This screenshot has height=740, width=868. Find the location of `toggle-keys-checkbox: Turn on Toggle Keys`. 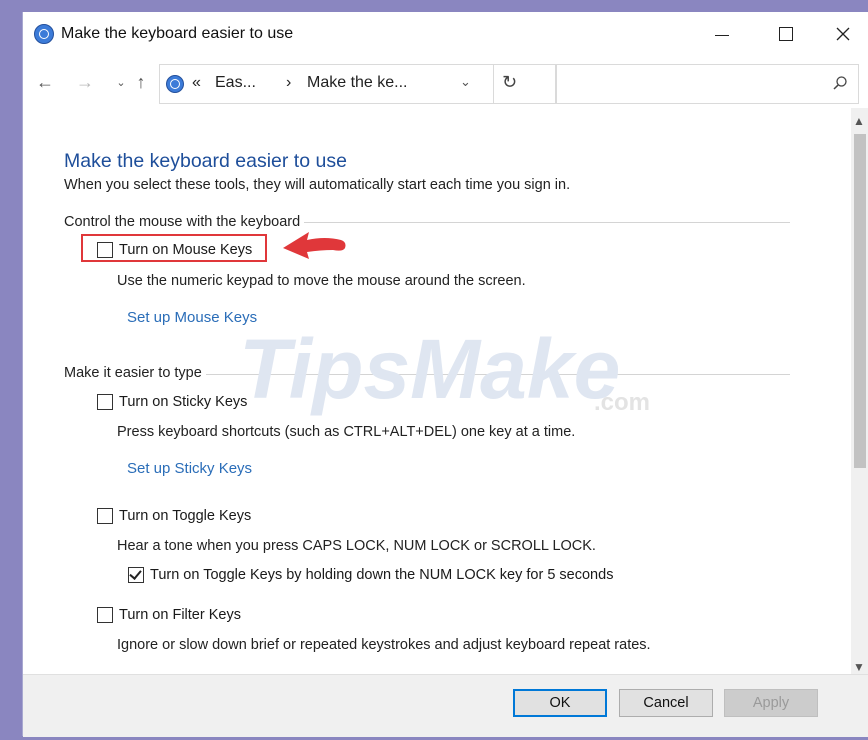

toggle-keys-checkbox: Turn on Toggle Keys is located at coordinates (174, 516).